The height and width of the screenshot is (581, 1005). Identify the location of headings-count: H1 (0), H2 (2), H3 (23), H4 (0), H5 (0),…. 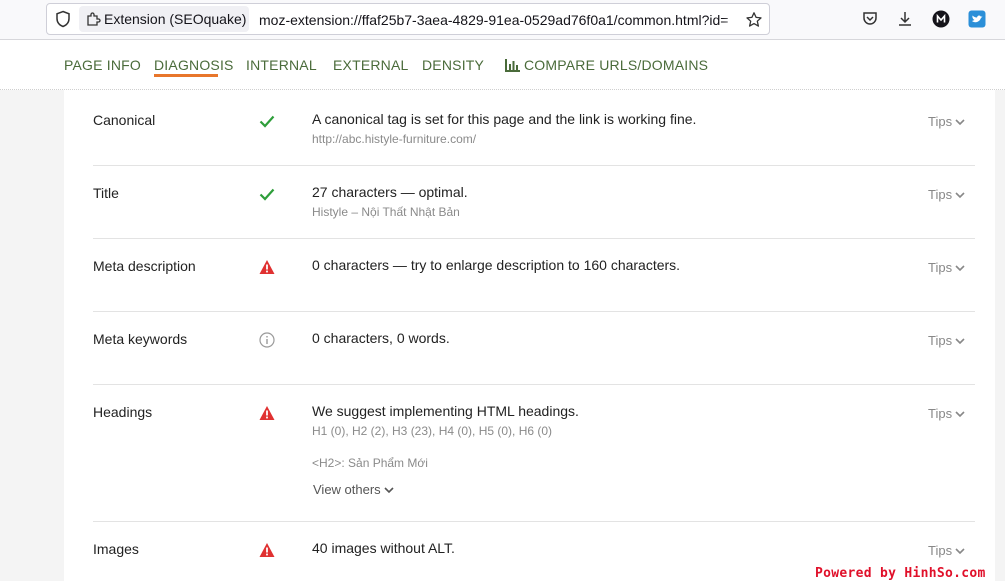
(432, 431).